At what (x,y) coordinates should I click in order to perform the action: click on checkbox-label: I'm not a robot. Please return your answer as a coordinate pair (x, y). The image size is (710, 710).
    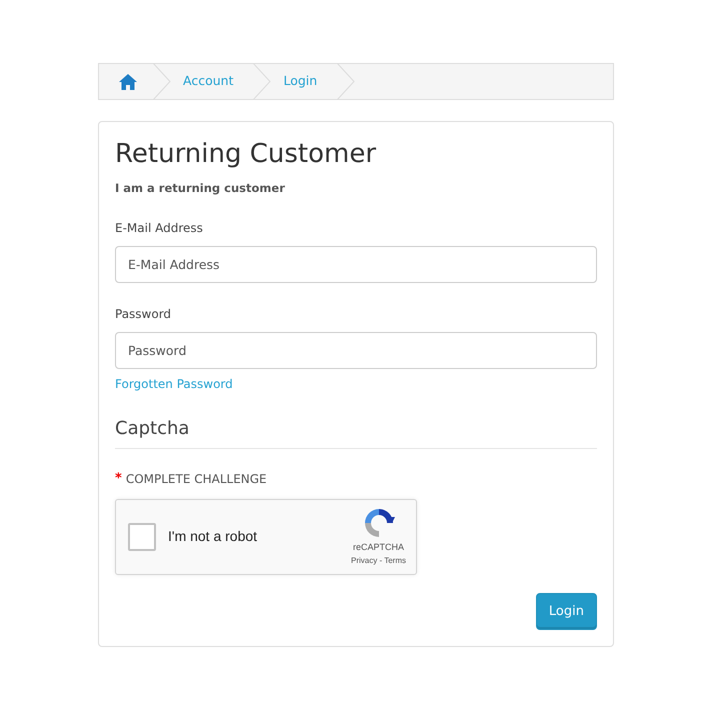
    Looking at the image, I should click on (213, 536).